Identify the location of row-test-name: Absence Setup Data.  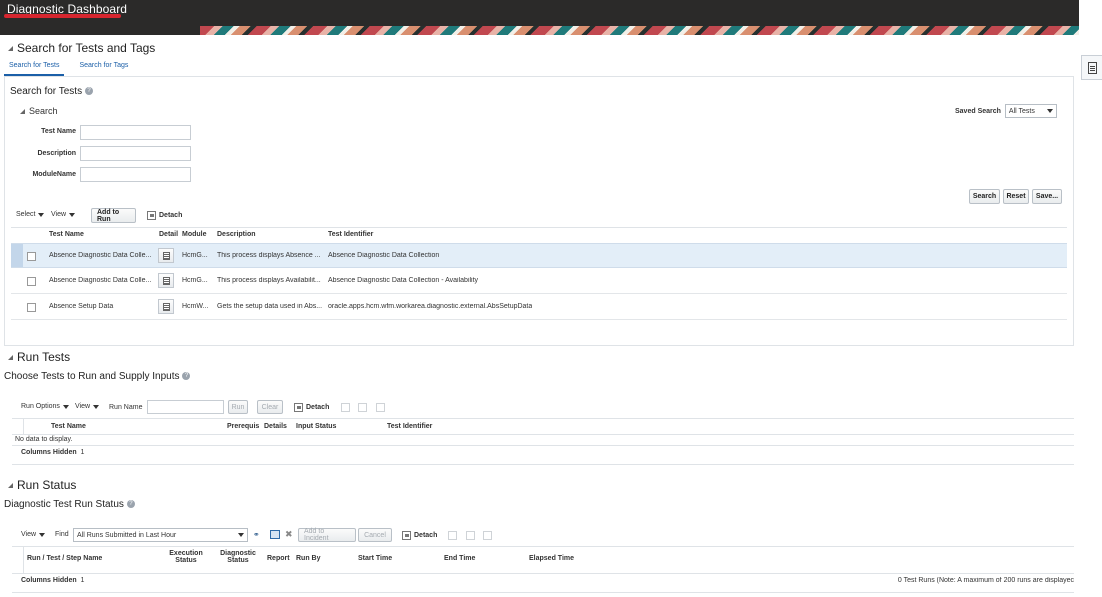
(81, 306).